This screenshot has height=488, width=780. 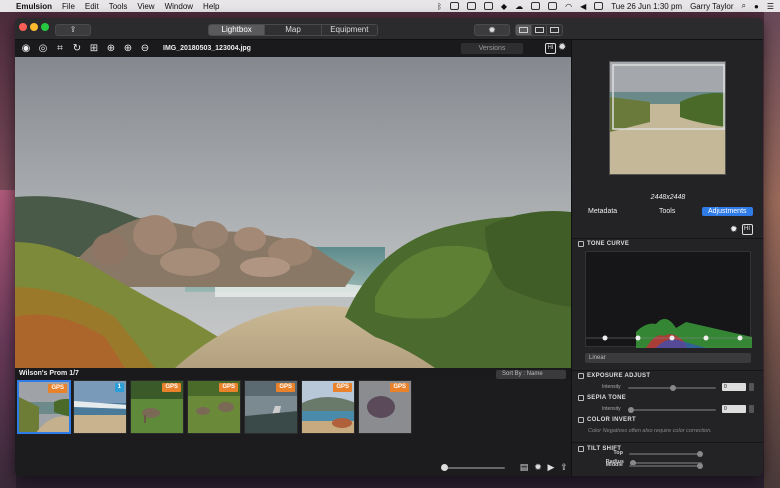 What do you see at coordinates (539, 30) in the screenshot?
I see `layout-filmstrip-button` at bounding box center [539, 30].